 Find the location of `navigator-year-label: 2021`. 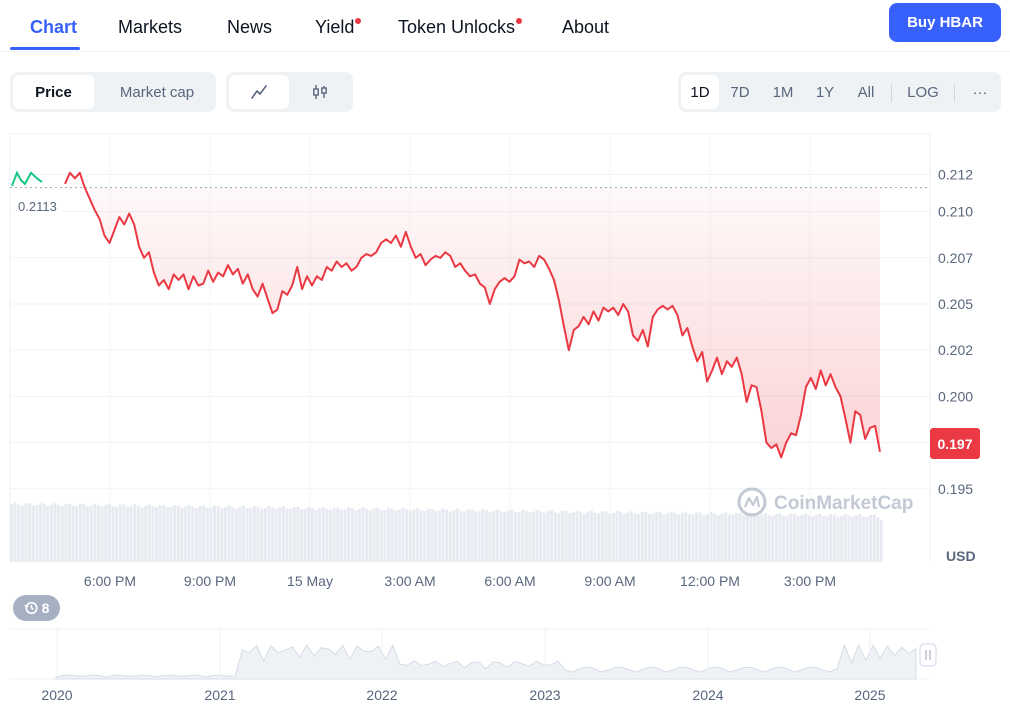

navigator-year-label: 2021 is located at coordinates (219, 695).